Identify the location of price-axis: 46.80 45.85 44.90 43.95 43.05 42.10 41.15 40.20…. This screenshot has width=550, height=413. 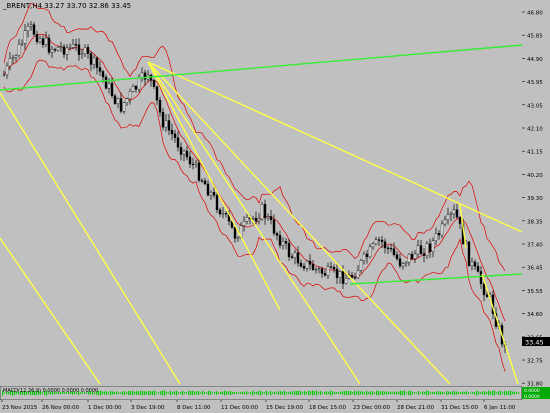
(536, 200).